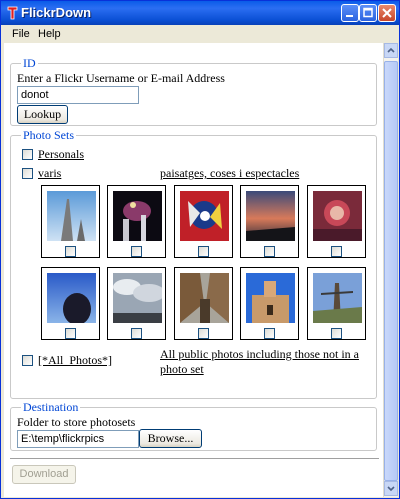 The image size is (400, 499). I want to click on scroll-up-button, so click(391, 50).